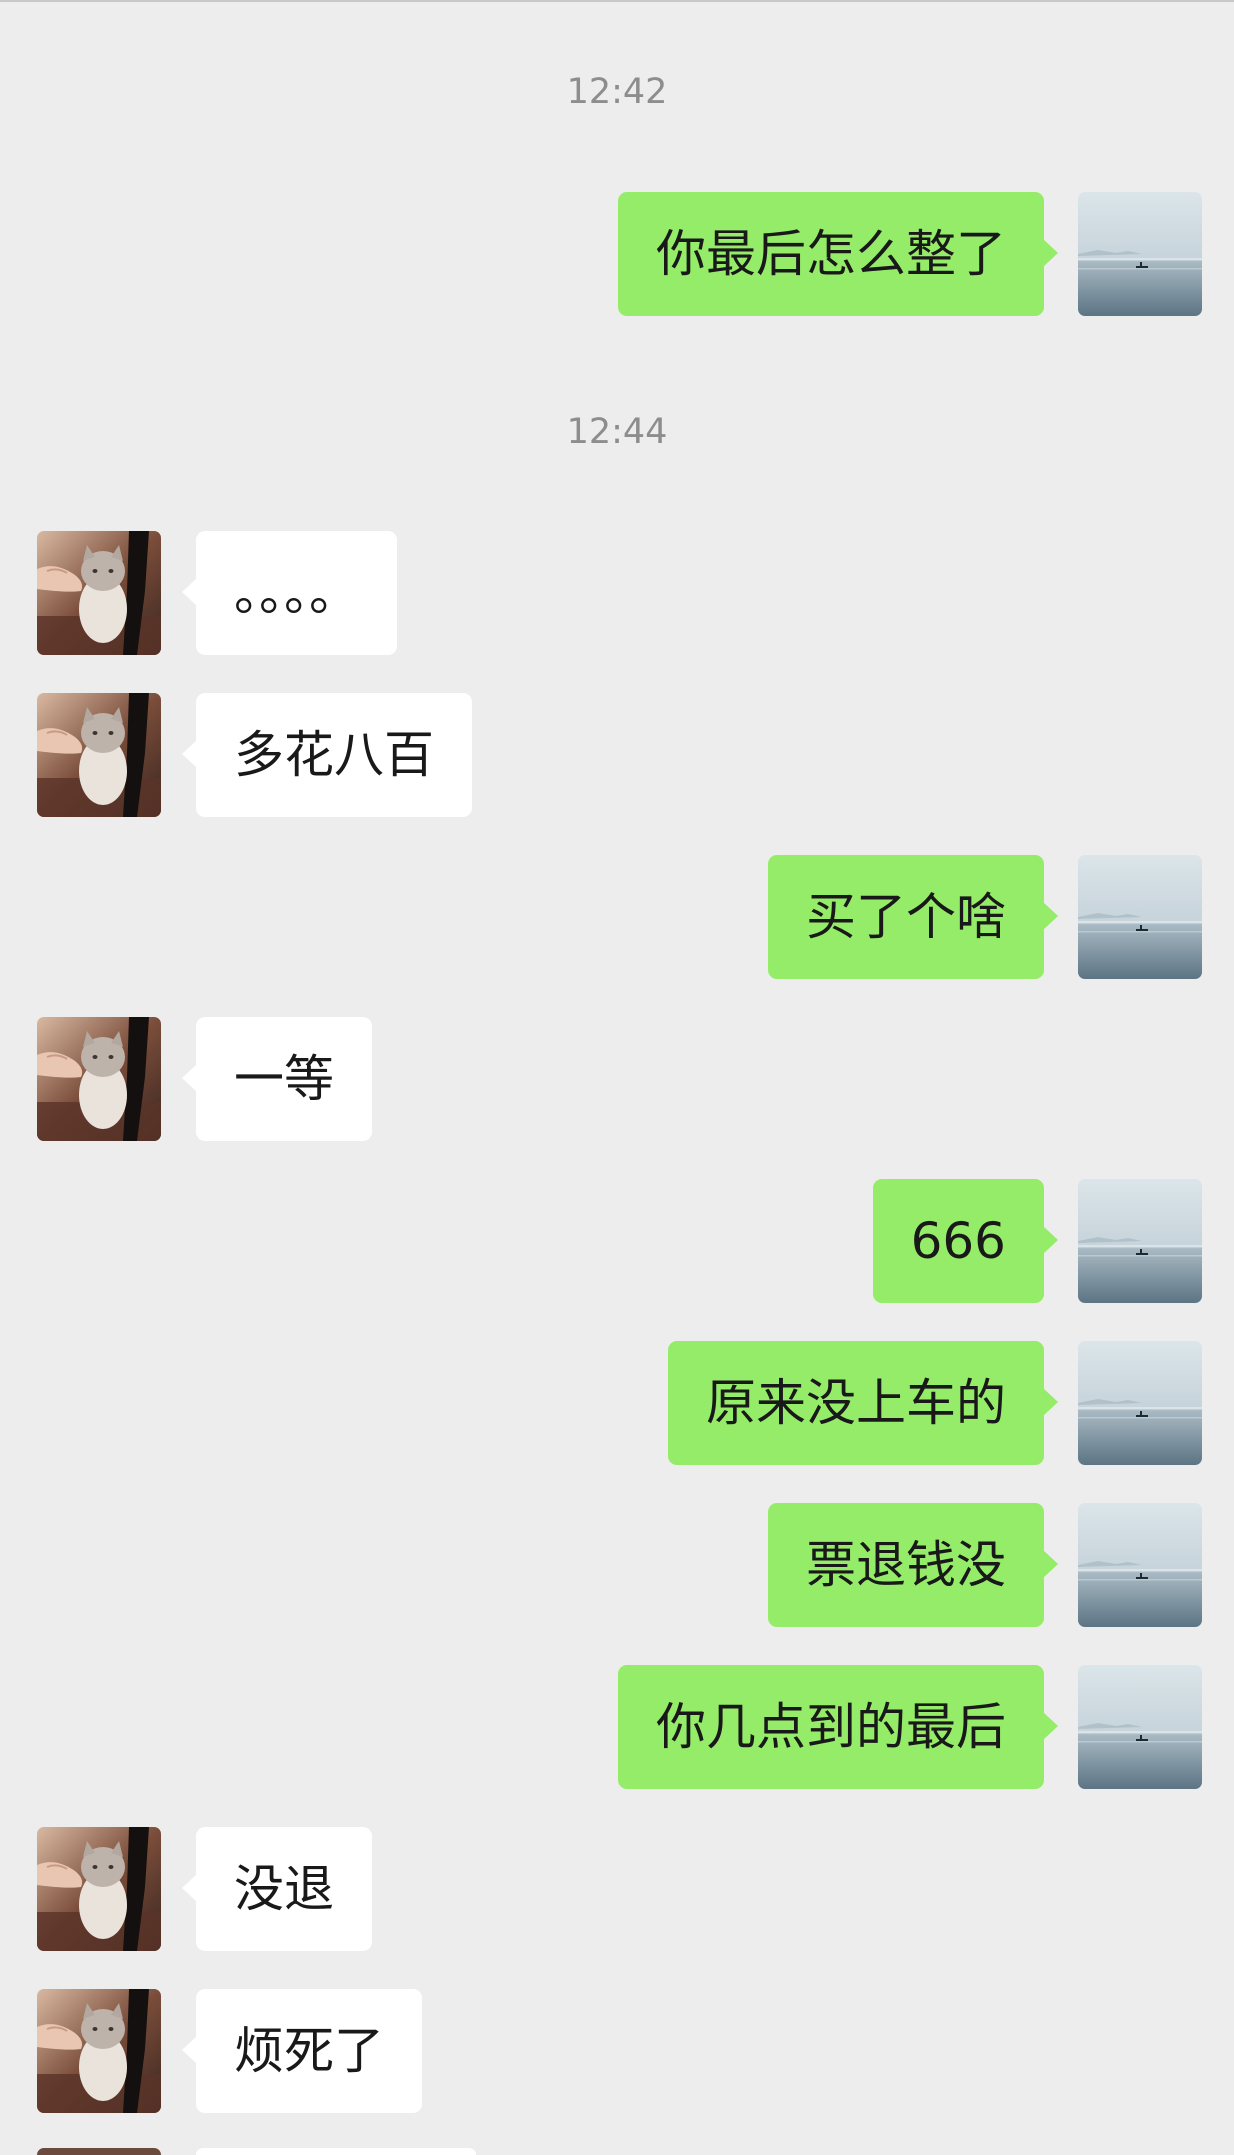 This screenshot has height=2155, width=1234. Describe the element at coordinates (913, 917) in the screenshot. I see `message-bubble: 买了个啥` at that location.